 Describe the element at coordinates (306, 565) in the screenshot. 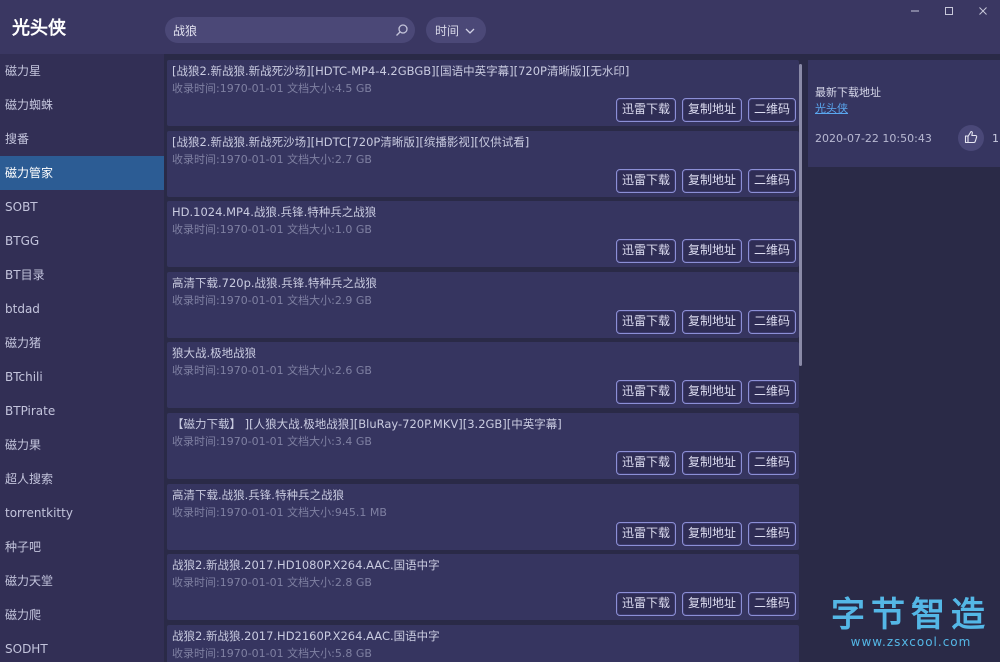

I see `result-title: 战狼2.新战狼.2017.HD1080P.X264.AAC.国语中字` at that location.